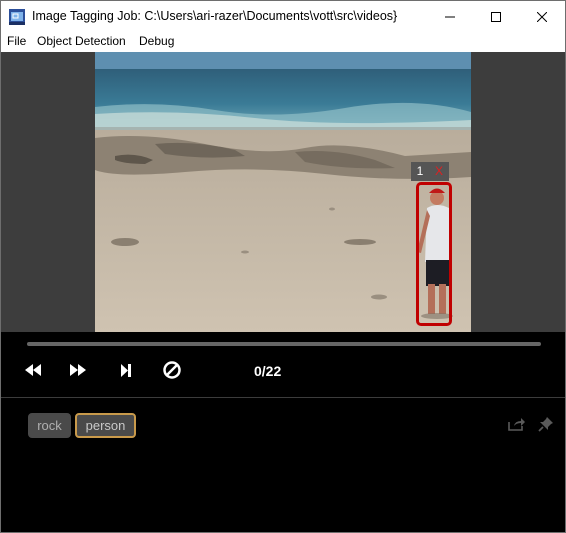 This screenshot has width=566, height=533. Describe the element at coordinates (439, 171) in the screenshot. I see `region-delete-button: X` at that location.